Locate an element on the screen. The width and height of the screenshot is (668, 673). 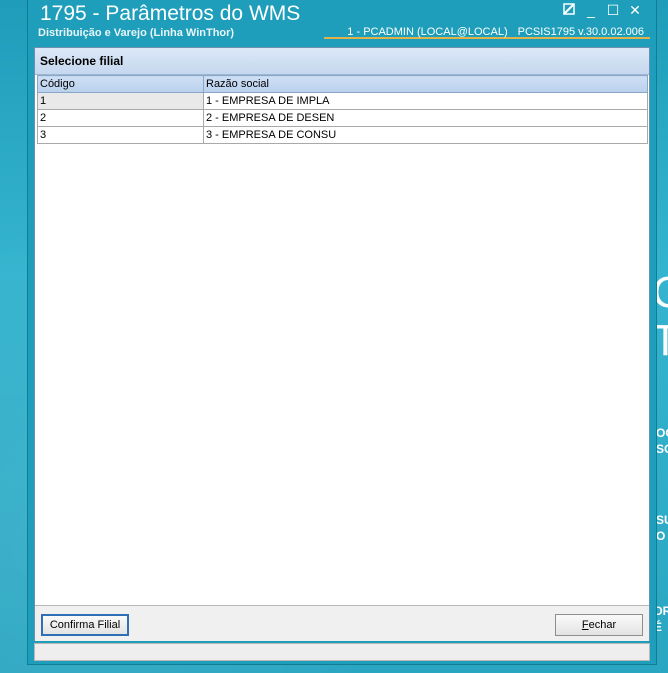
table-row: 3 3 - EMPRESA DE CONSU is located at coordinates (342, 135).